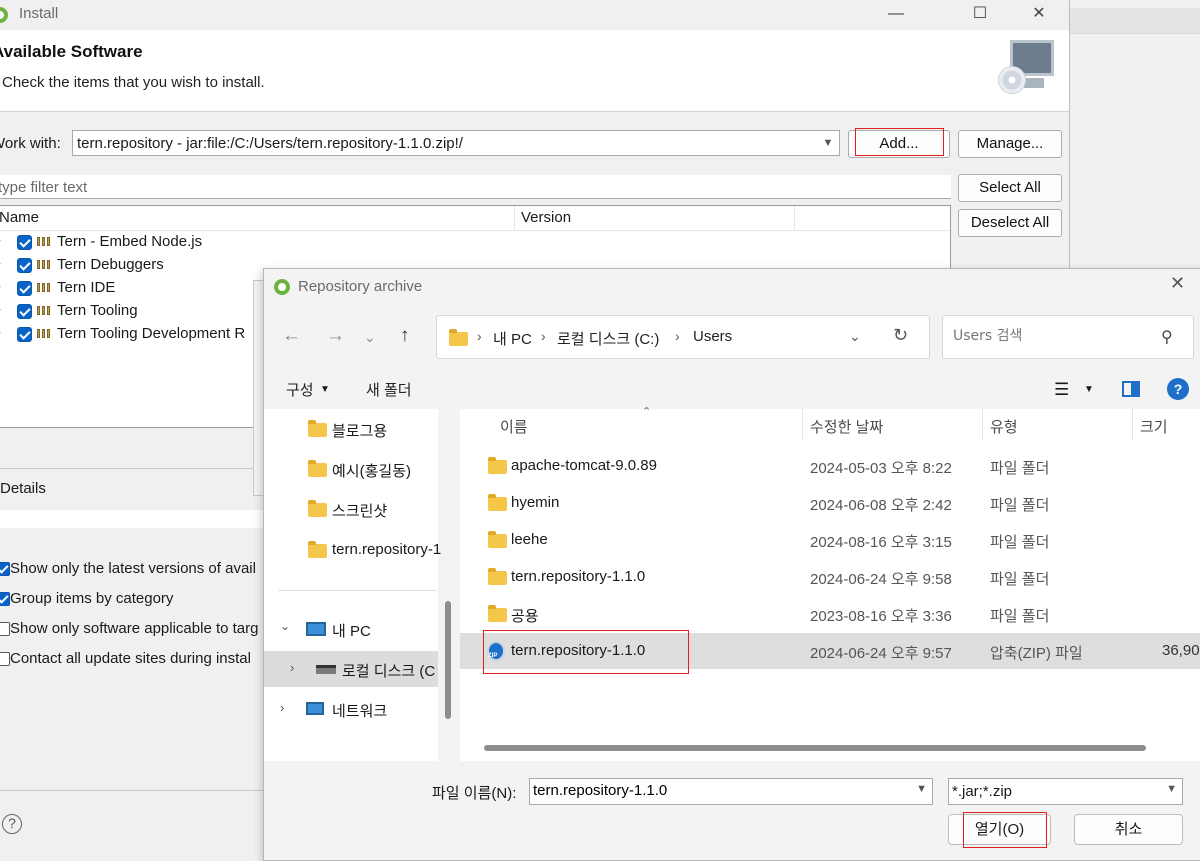  What do you see at coordinates (39, 13) in the screenshot?
I see `install-window-title: Install` at bounding box center [39, 13].